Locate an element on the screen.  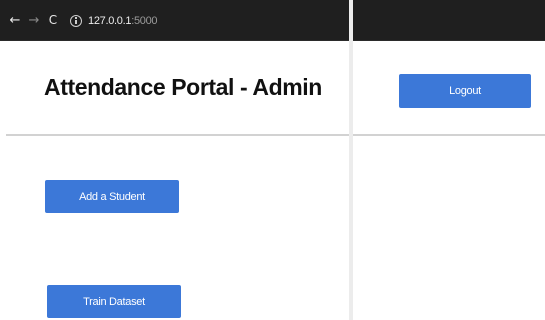
train-dataset-button: Train Dataset is located at coordinates (114, 301).